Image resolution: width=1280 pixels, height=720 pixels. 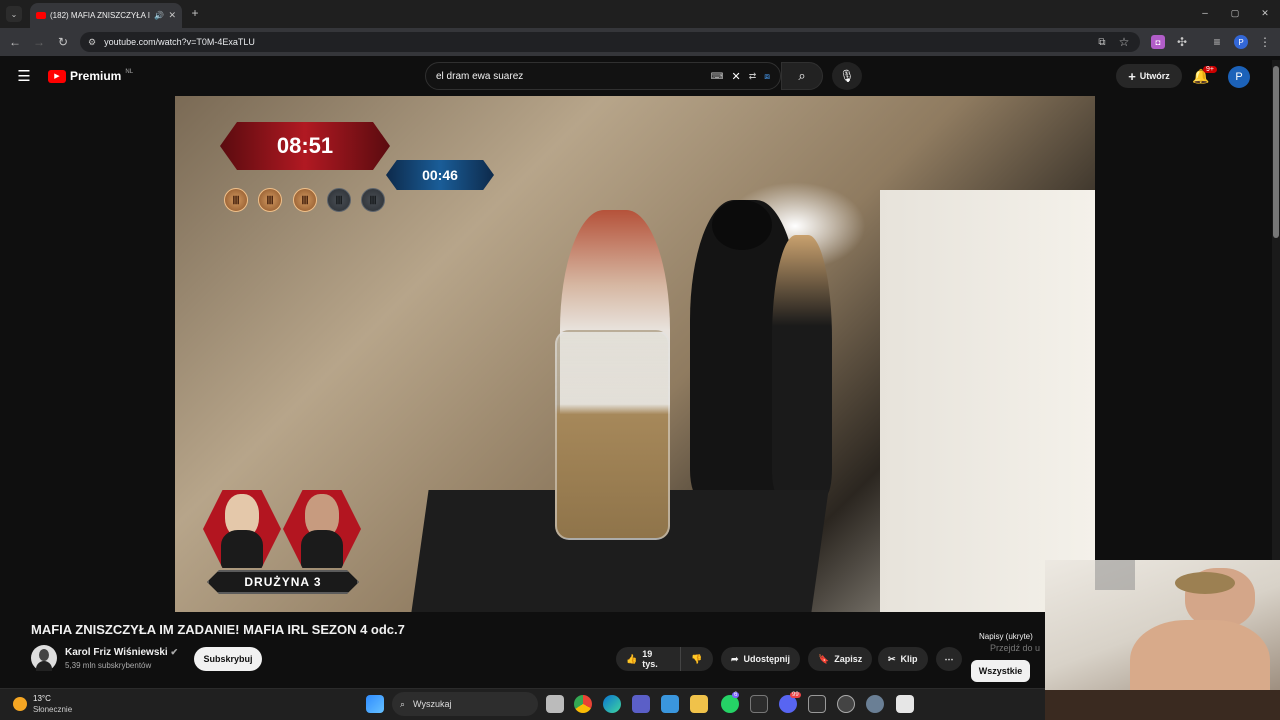 I want to click on share-label: Udostępnij, so click(x=767, y=659).